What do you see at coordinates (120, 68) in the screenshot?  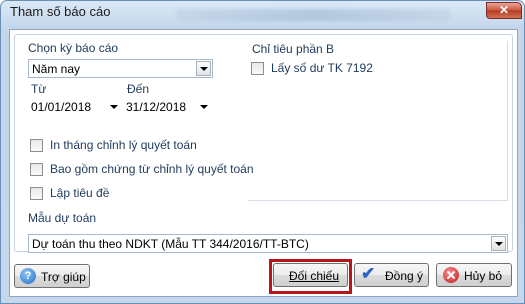 I see `report-period-select: Năm nay` at bounding box center [120, 68].